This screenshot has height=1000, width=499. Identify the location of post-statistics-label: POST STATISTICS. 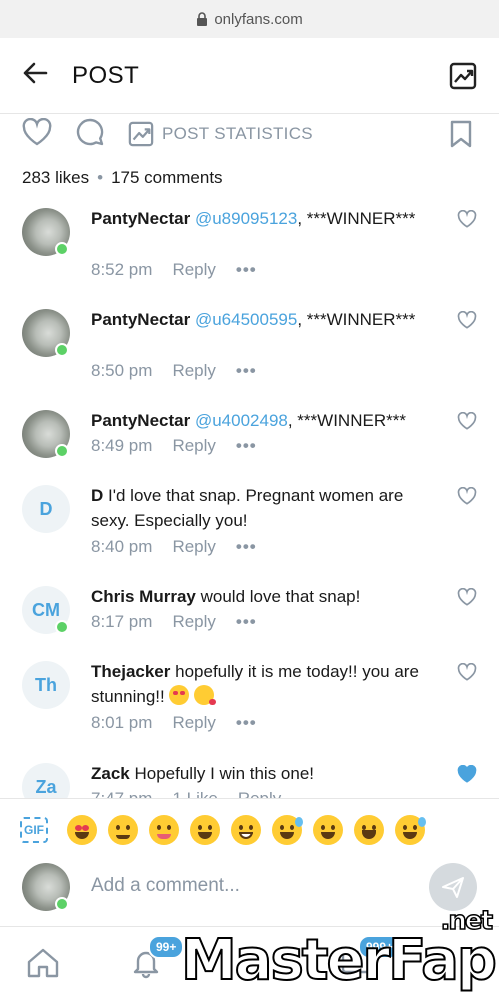
(237, 133).